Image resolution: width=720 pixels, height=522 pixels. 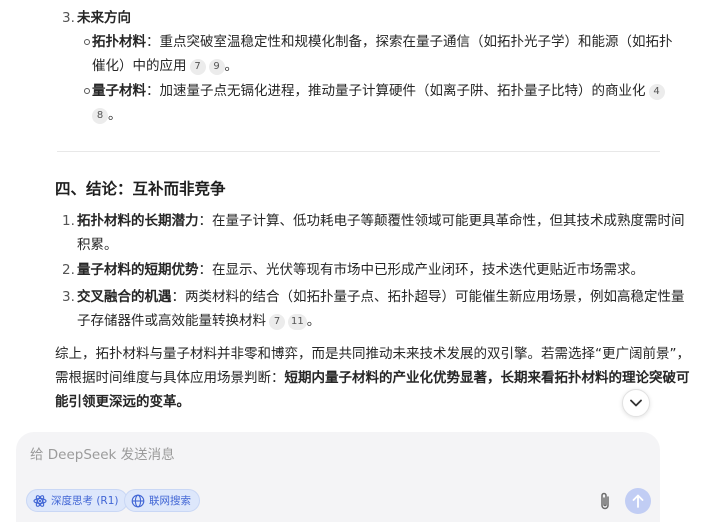 I want to click on send-button, so click(x=638, y=501).